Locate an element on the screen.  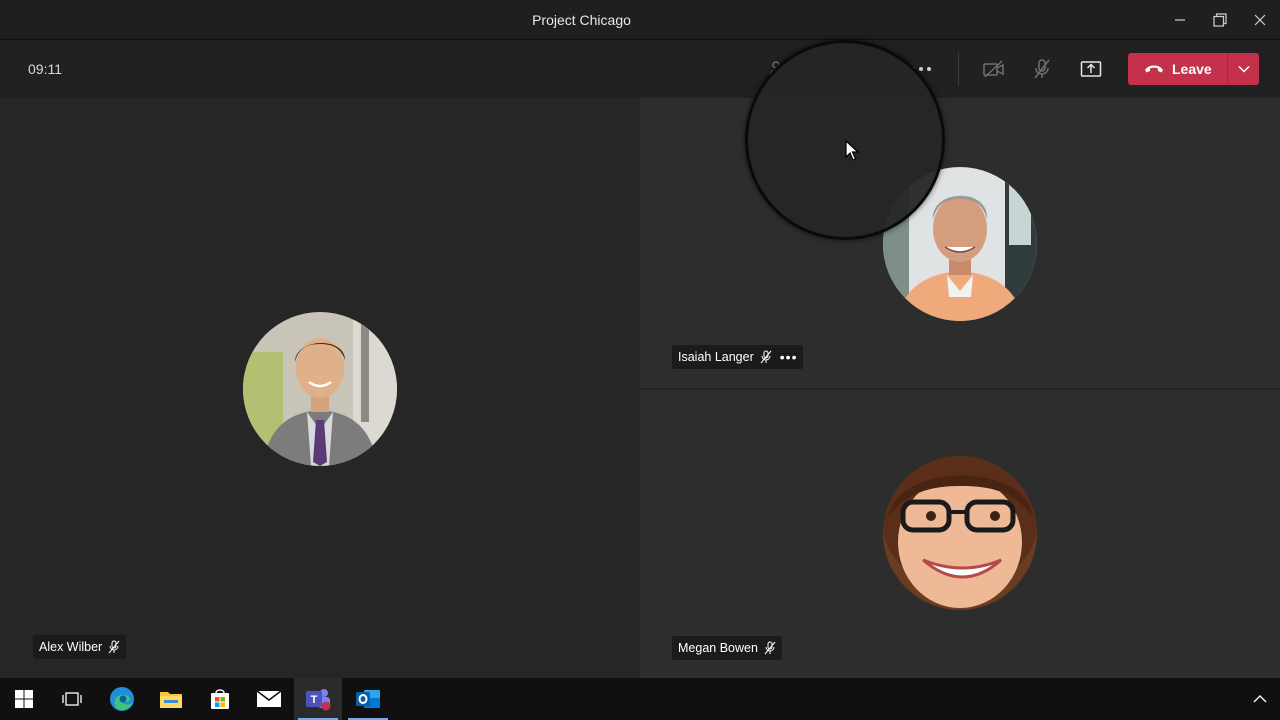
teams-icon: T is located at coordinates (318, 700).